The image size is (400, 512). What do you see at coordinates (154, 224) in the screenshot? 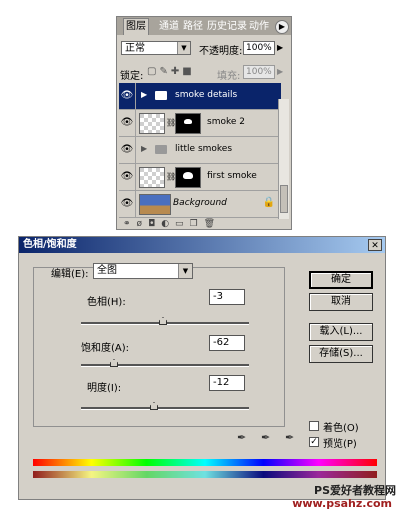
I see `add-mask-icon: ◘` at bounding box center [154, 224].